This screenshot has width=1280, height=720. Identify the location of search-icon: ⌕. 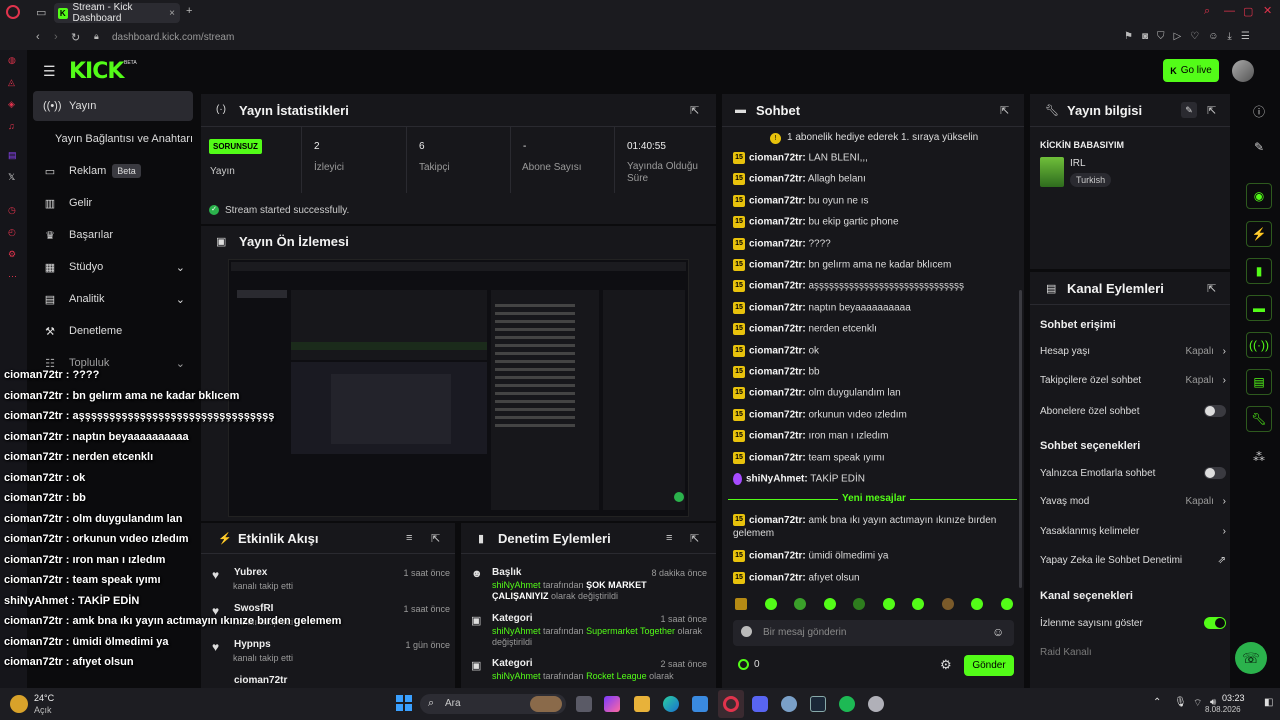
(1207, 11).